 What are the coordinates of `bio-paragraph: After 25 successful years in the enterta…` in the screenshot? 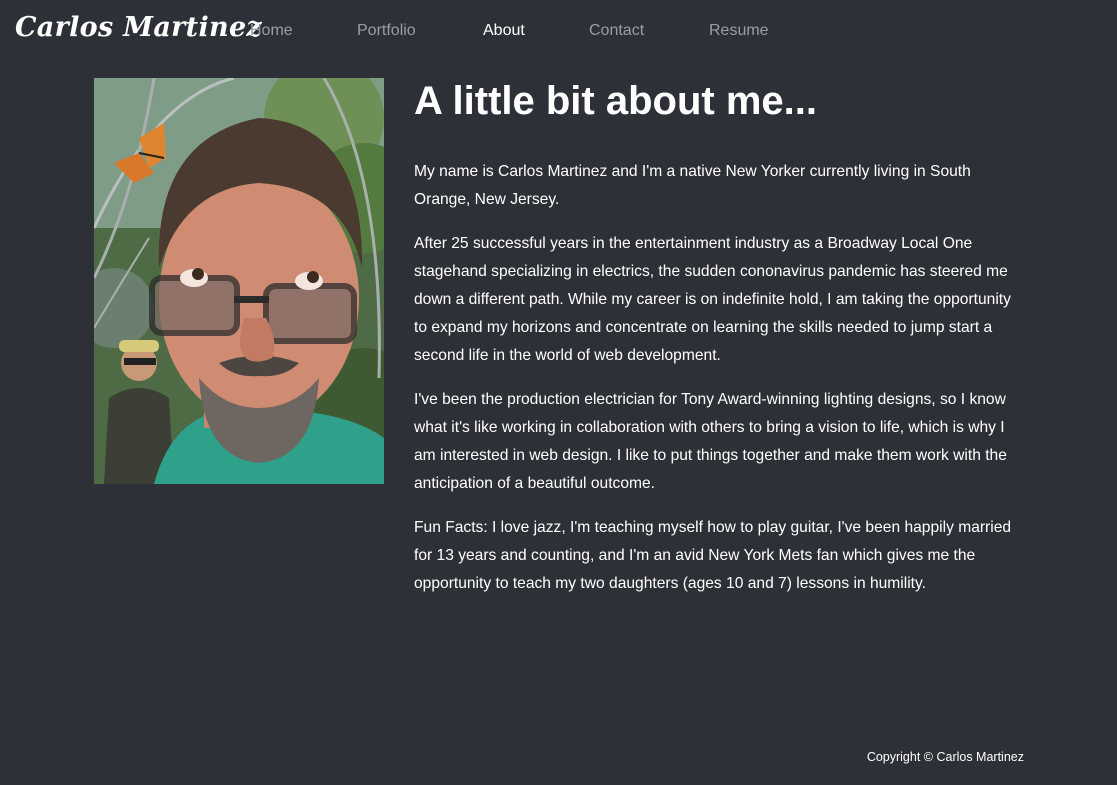 It's located at (712, 299).